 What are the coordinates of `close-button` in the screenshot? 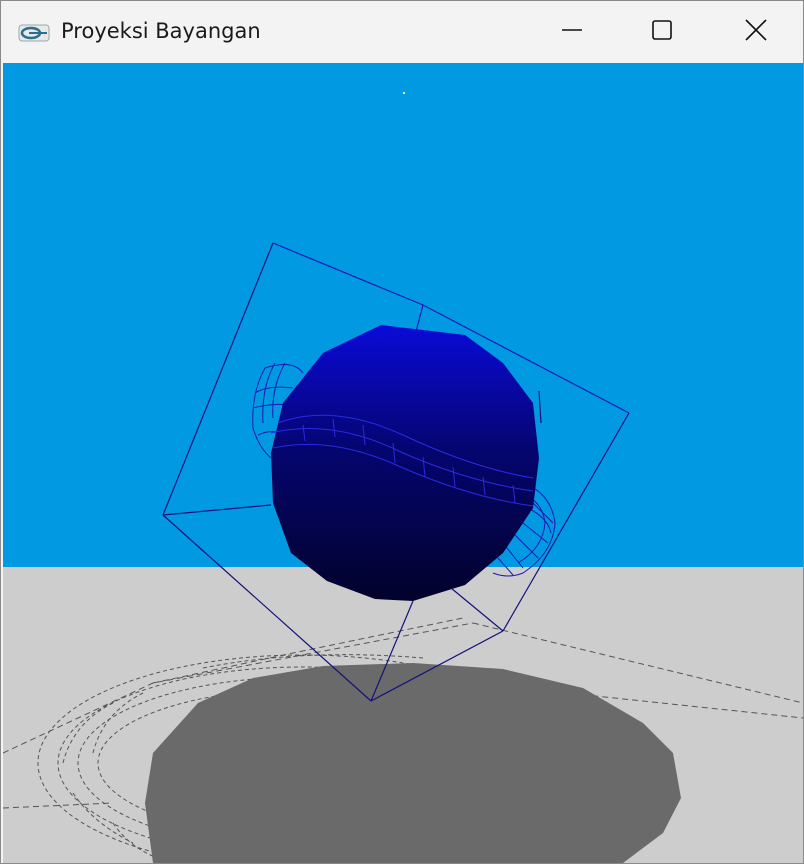 It's located at (756, 32).